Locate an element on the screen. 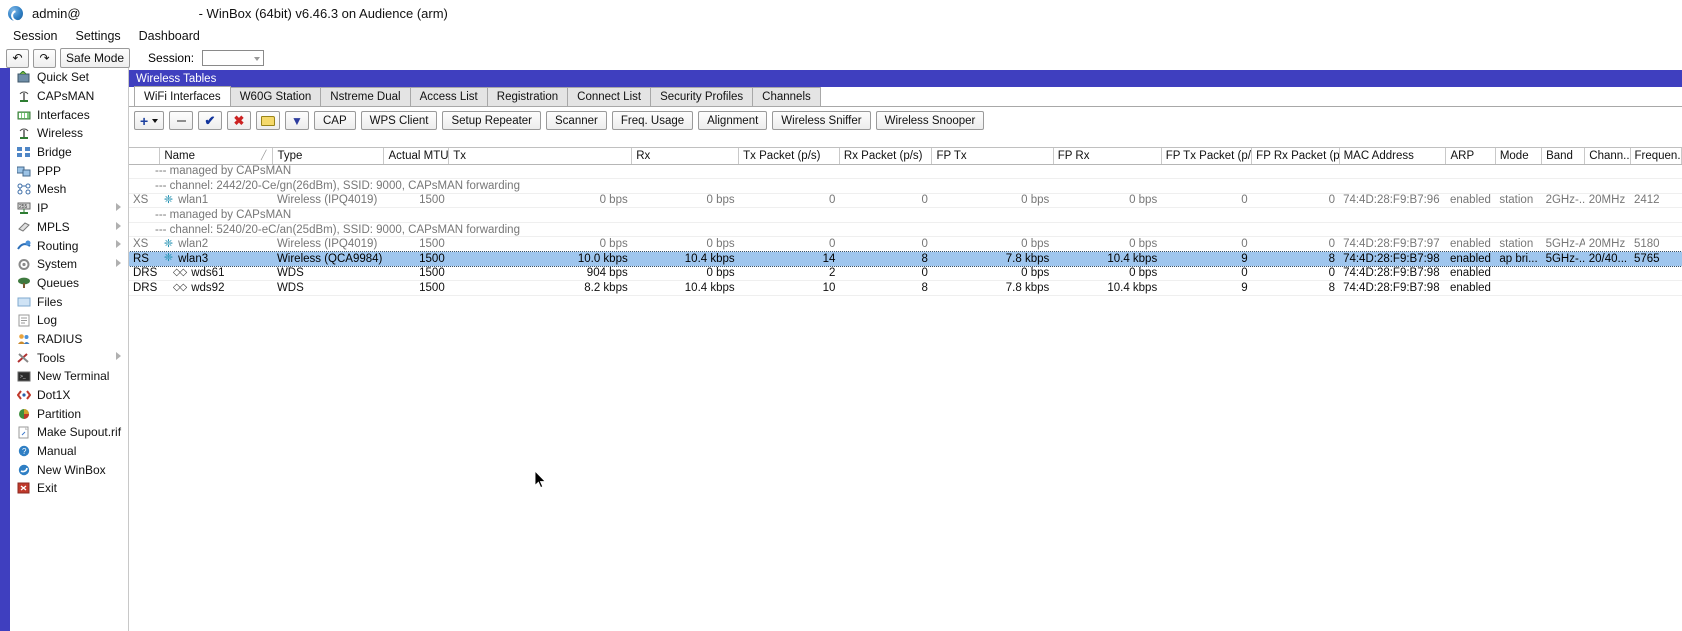 The width and height of the screenshot is (1682, 631). mpls-icon is located at coordinates (23, 227).